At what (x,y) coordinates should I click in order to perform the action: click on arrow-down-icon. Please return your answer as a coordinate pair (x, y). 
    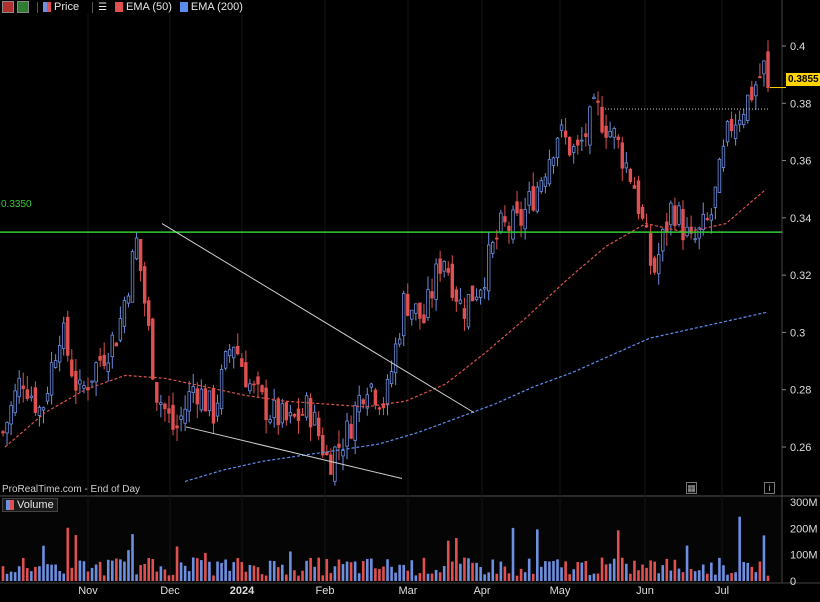
    Looking at the image, I should click on (8, 7).